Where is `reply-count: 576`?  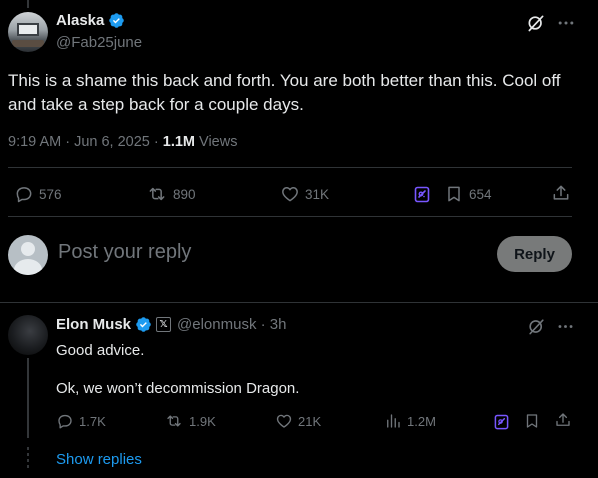
reply-count: 576 is located at coordinates (50, 194).